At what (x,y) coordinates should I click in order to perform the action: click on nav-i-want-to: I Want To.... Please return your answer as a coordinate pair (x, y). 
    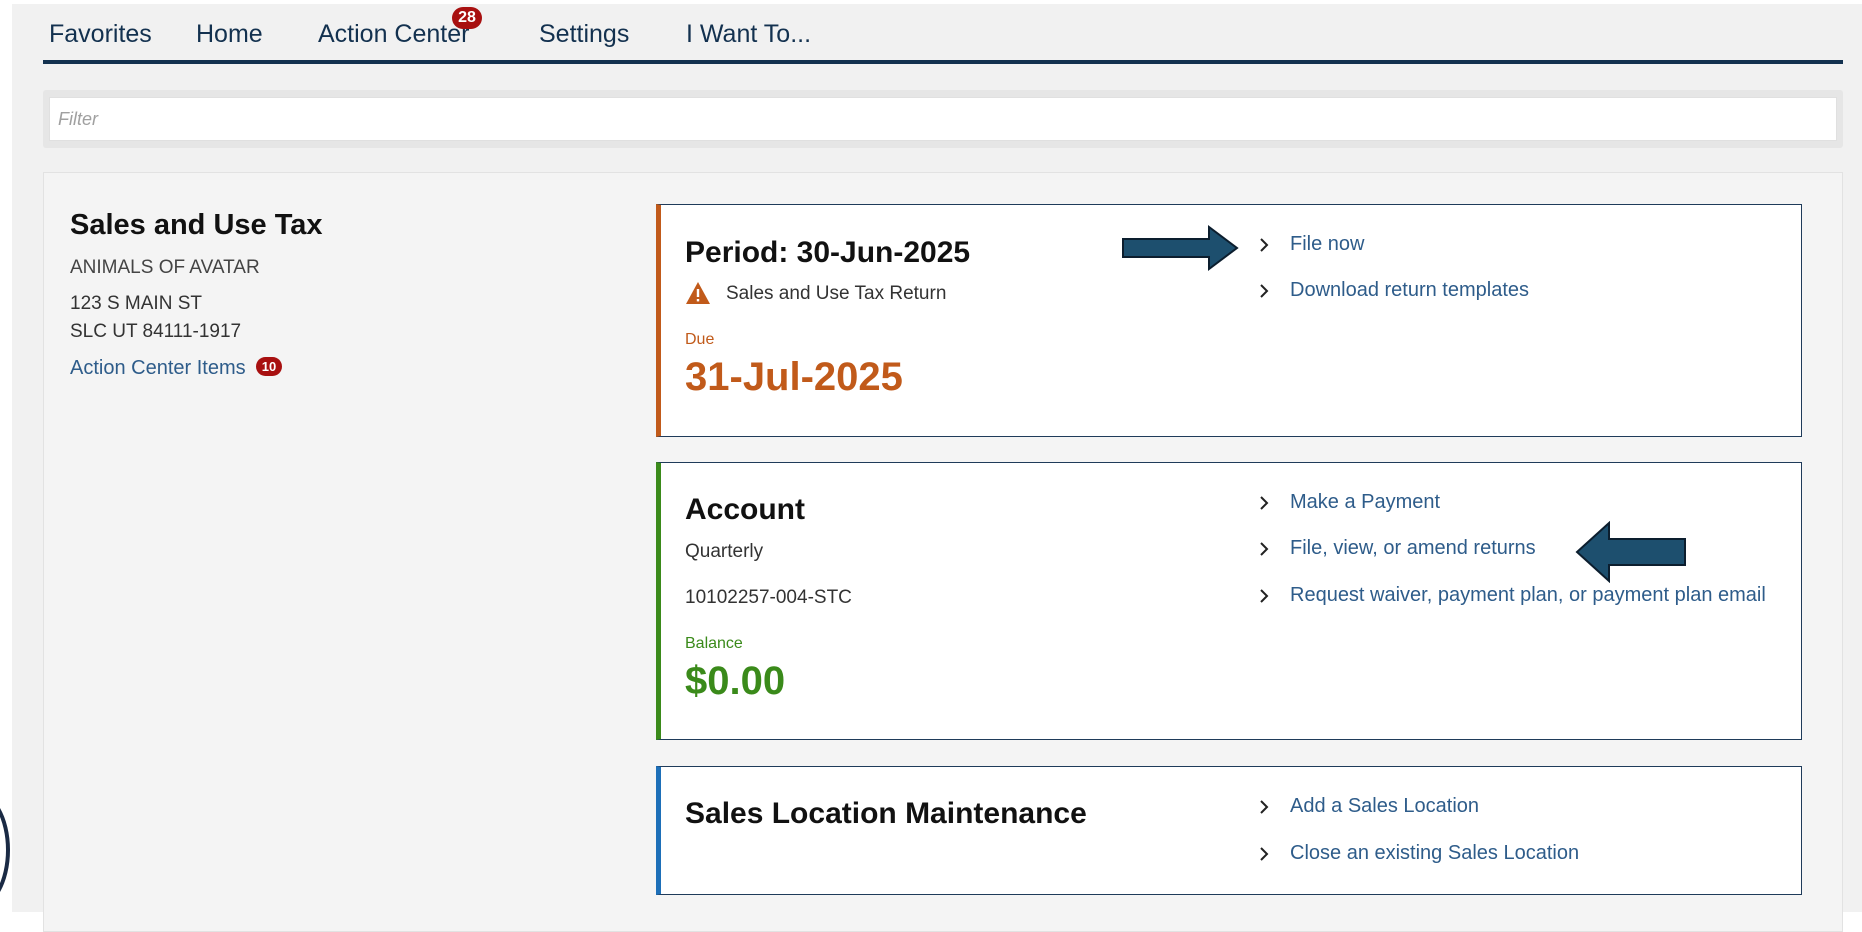
    Looking at the image, I should click on (748, 34).